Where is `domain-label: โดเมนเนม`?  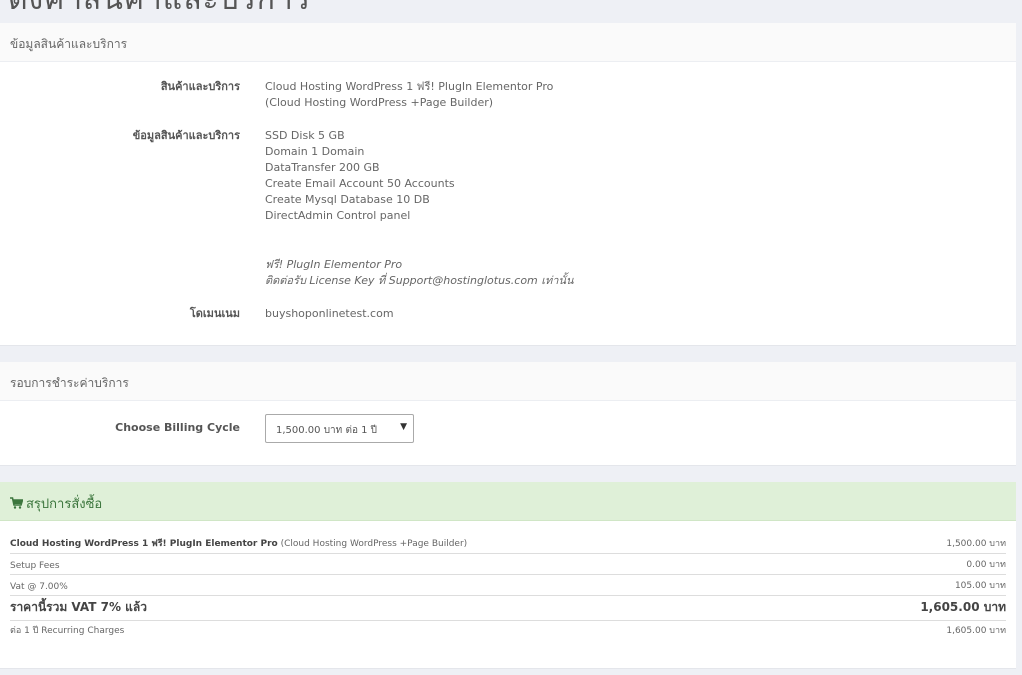
domain-label: โดเมนเนม is located at coordinates (214, 313).